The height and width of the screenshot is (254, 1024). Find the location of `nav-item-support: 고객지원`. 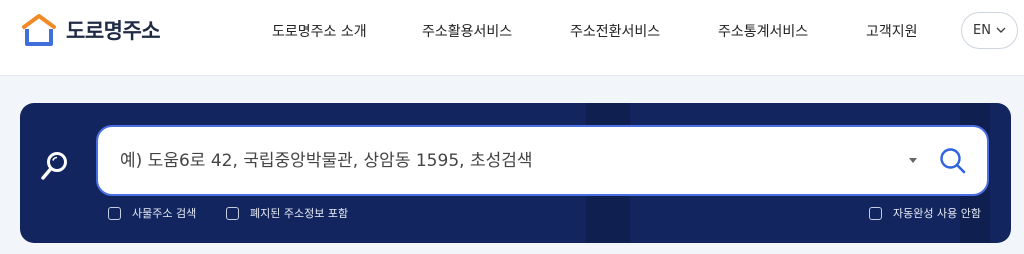

nav-item-support: 고객지원 is located at coordinates (892, 31).